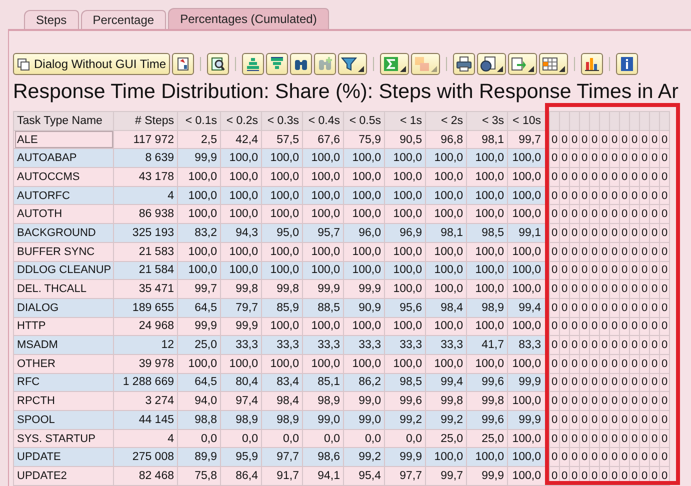 The width and height of the screenshot is (691, 486). I want to click on windows-icon, so click(24, 64).